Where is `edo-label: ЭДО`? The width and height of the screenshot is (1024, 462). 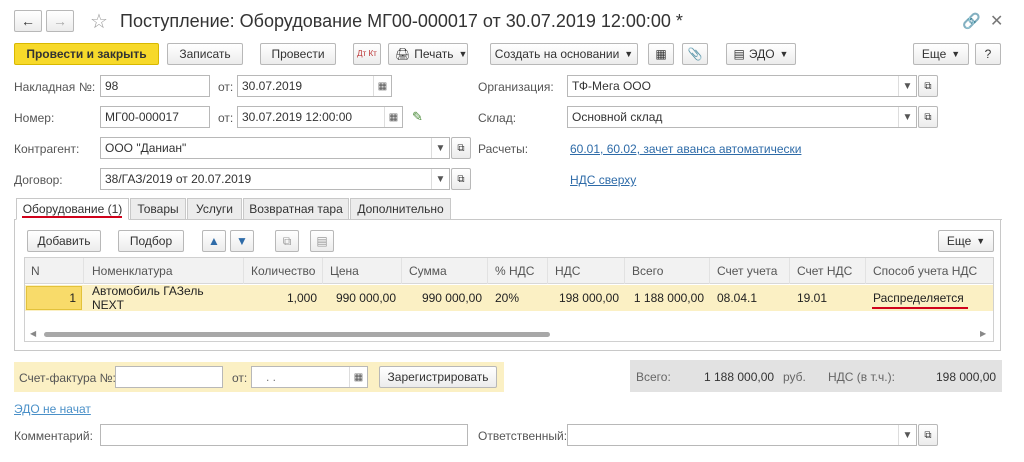 edo-label: ЭДО is located at coordinates (761, 54).